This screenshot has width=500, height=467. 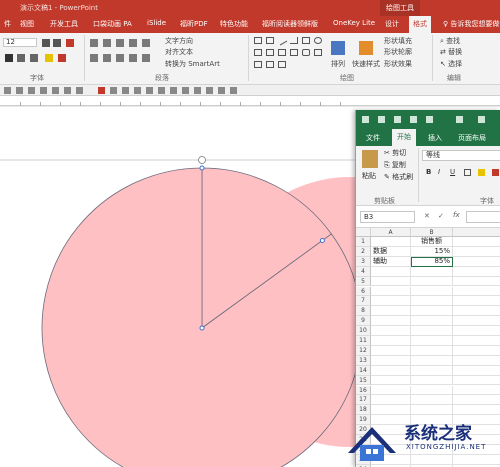 What do you see at coordinates (258, 64) in the screenshot?
I see `shape-brace-icon` at bounding box center [258, 64].